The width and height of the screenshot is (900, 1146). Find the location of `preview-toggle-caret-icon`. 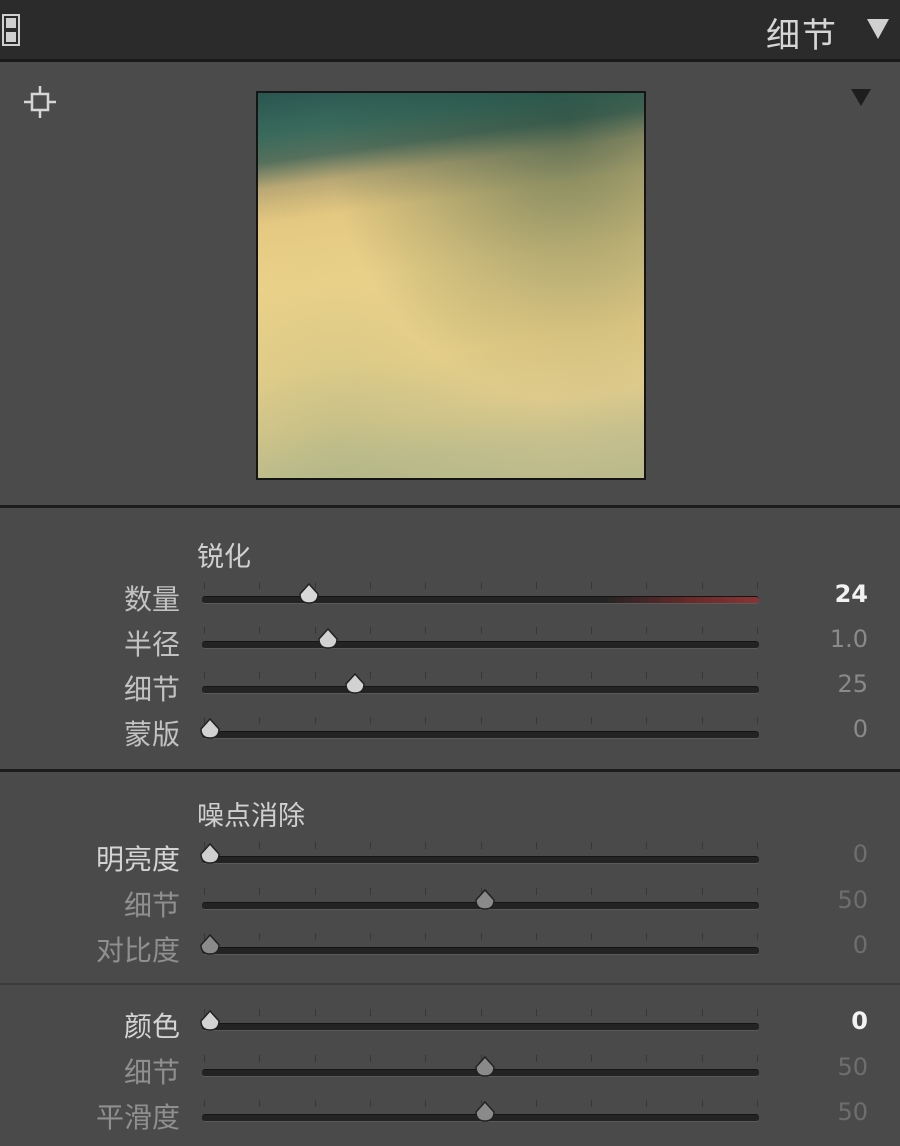

preview-toggle-caret-icon is located at coordinates (861, 97).